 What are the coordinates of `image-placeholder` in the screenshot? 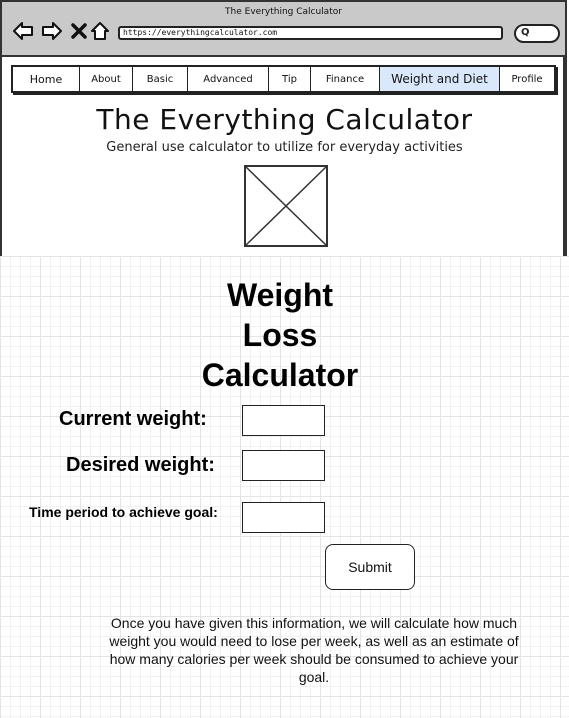 It's located at (286, 206).